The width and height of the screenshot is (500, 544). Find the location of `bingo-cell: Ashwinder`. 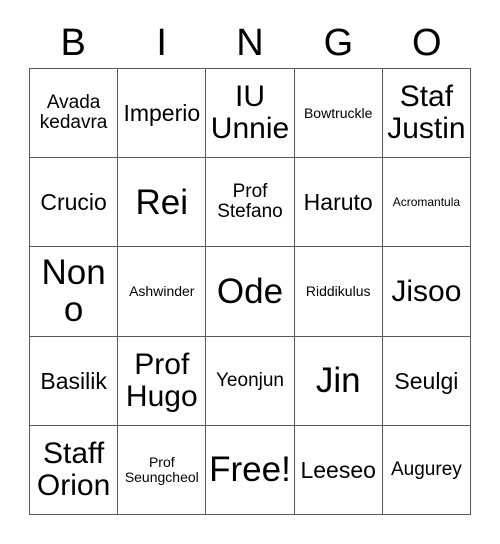

bingo-cell: Ashwinder is located at coordinates (162, 292).